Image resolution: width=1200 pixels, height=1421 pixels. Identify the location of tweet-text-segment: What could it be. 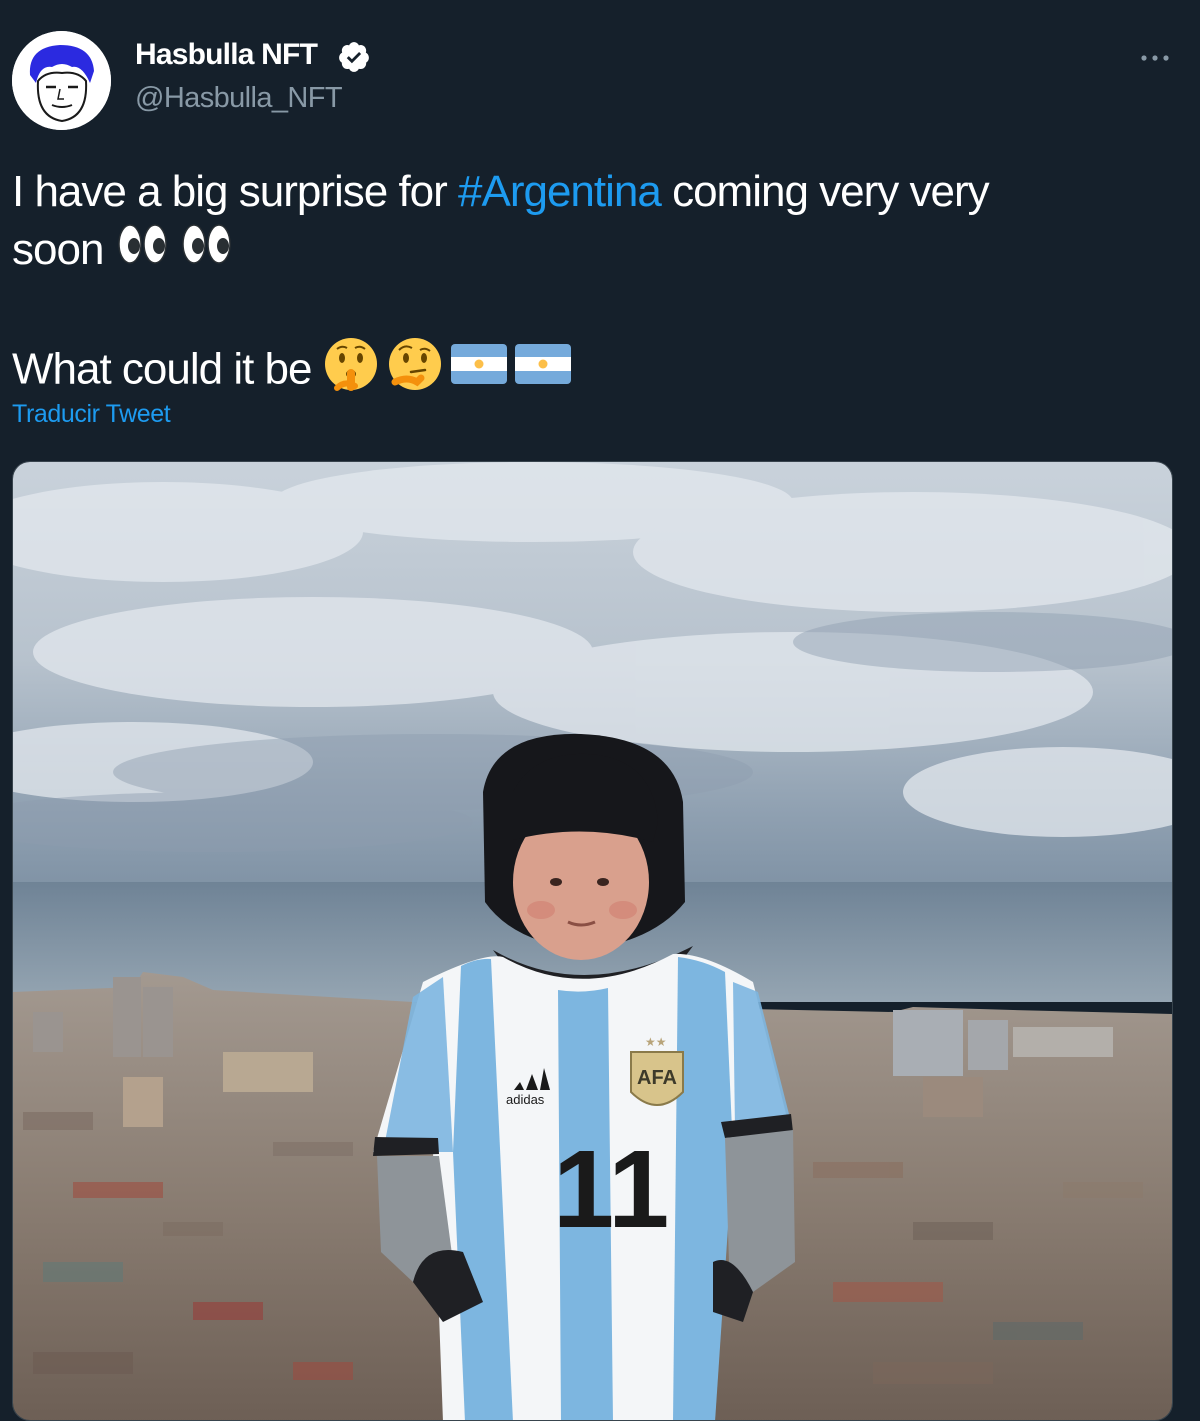
(162, 369).